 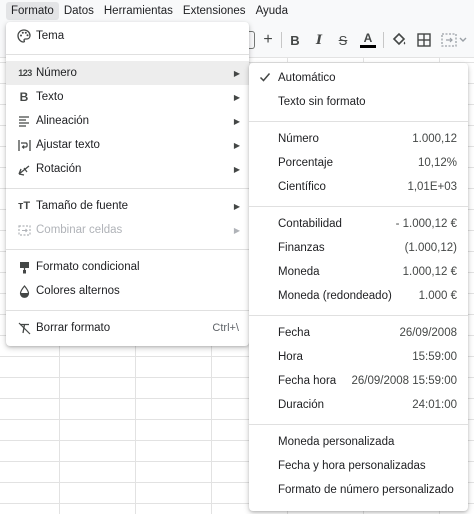 I want to click on submenu-item-label: Automático, so click(x=307, y=78).